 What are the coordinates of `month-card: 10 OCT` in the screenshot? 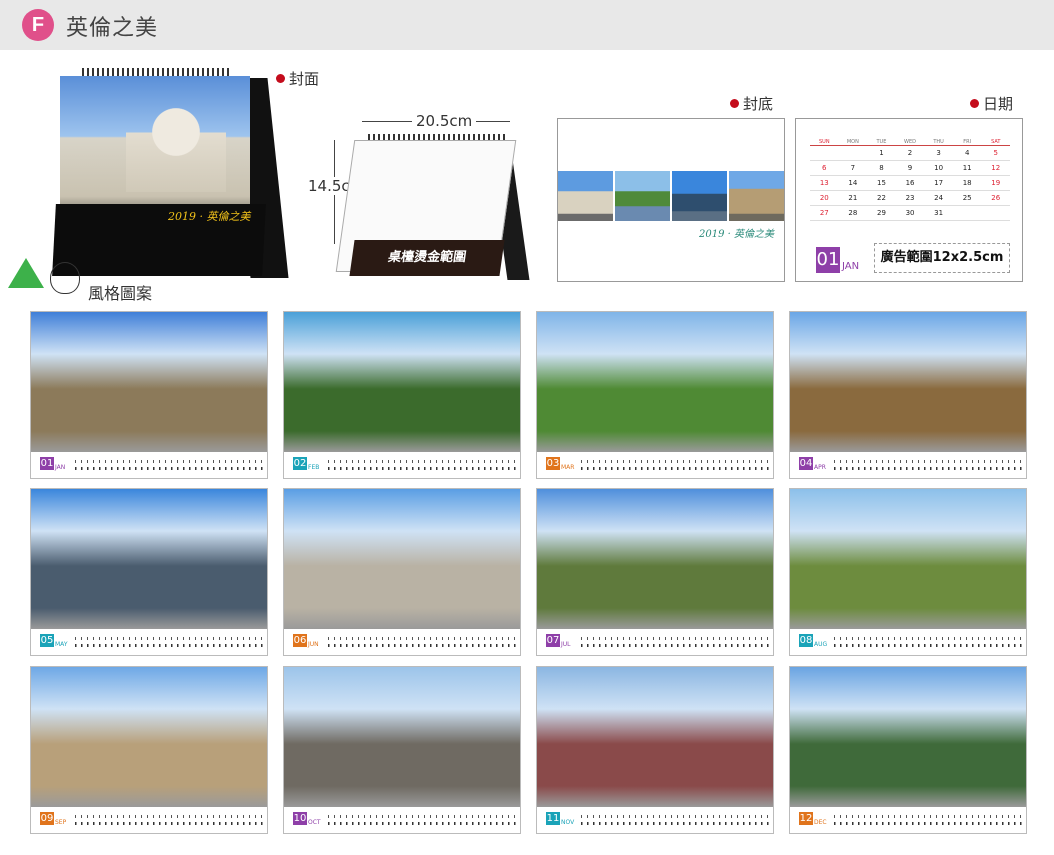 It's located at (402, 750).